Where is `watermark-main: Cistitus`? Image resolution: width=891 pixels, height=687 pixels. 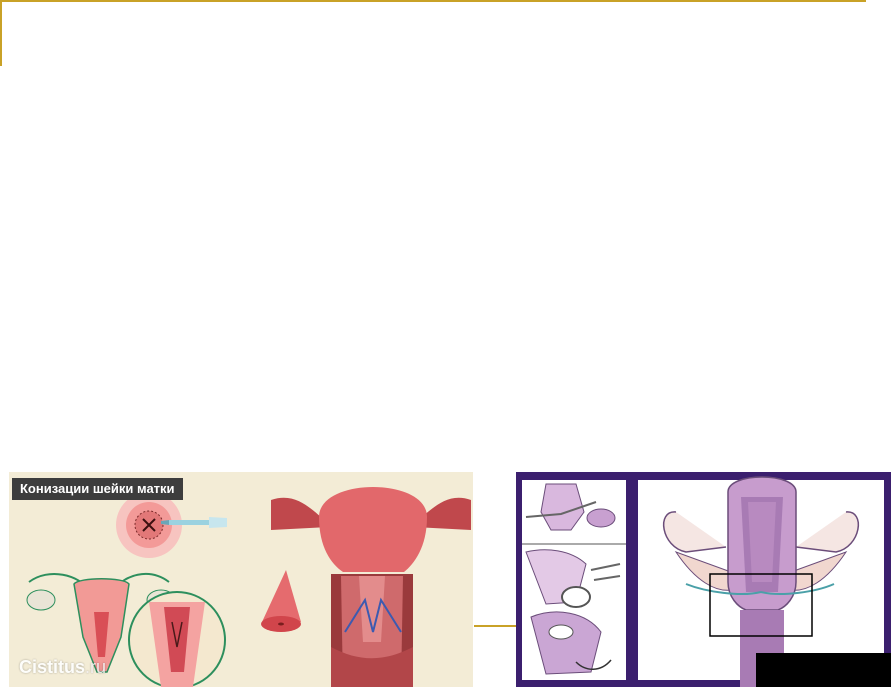
watermark-main: Cistitus is located at coordinates (52, 667).